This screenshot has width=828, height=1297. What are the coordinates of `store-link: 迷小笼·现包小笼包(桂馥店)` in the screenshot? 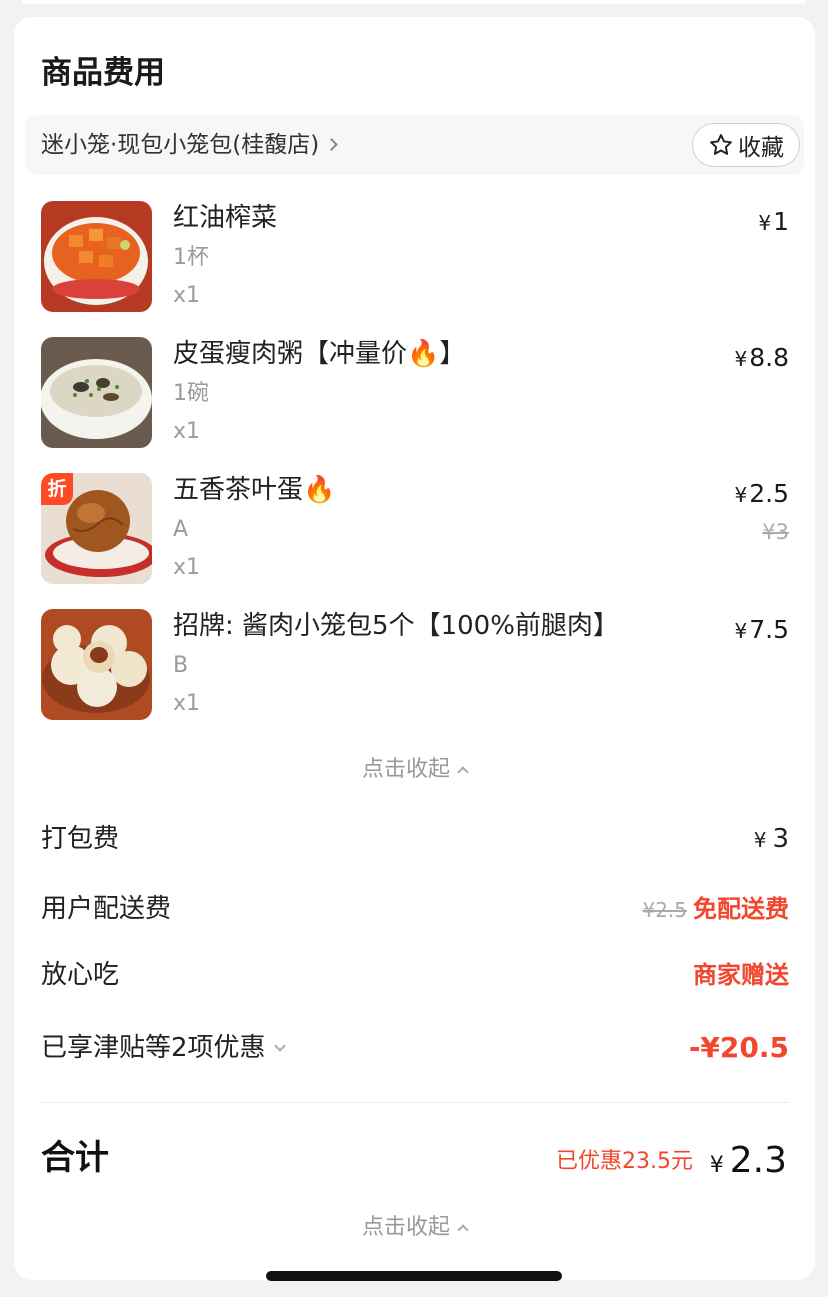 It's located at (190, 145).